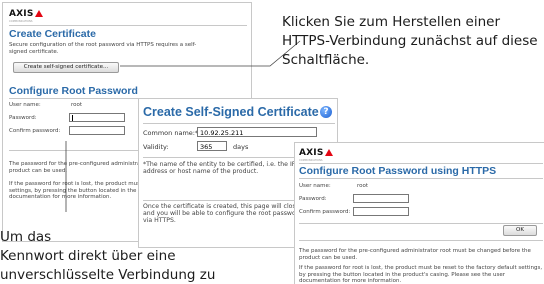 The height and width of the screenshot is (284, 544). What do you see at coordinates (206, 147) in the screenshot?
I see `validity-value: 365` at bounding box center [206, 147].